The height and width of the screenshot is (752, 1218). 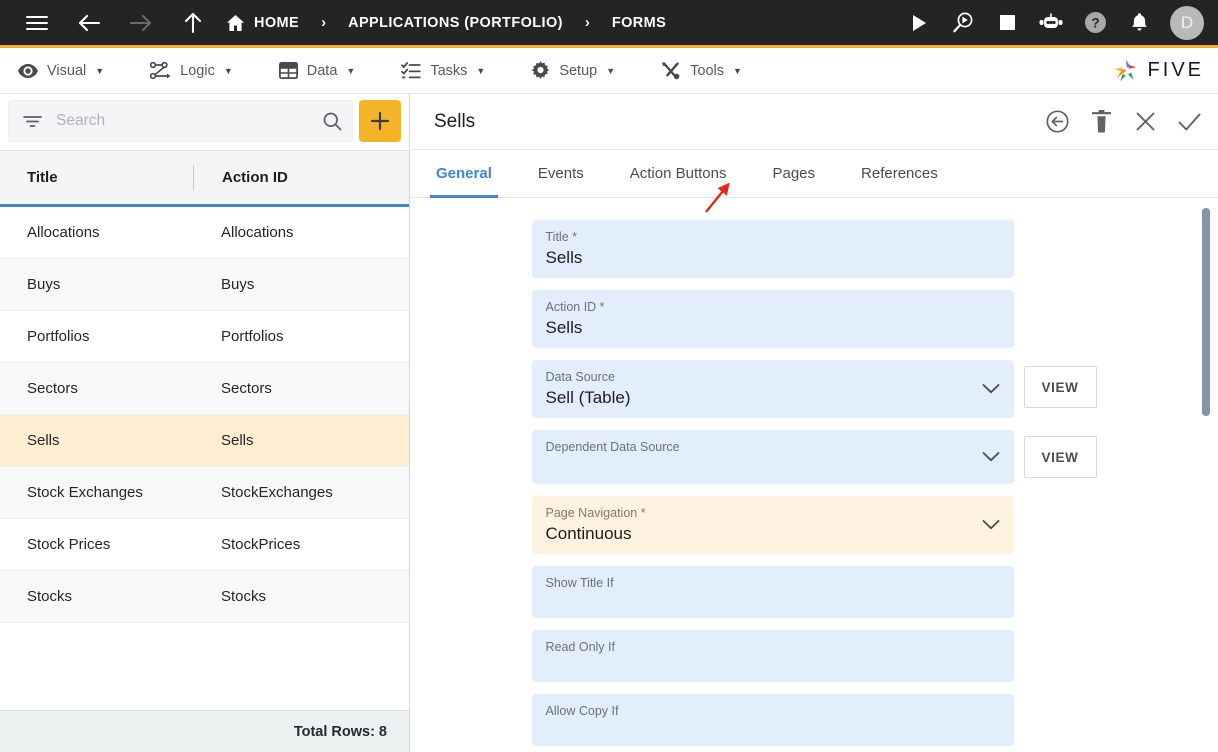 I want to click on field-title: Title * Sells, so click(x=772, y=249).